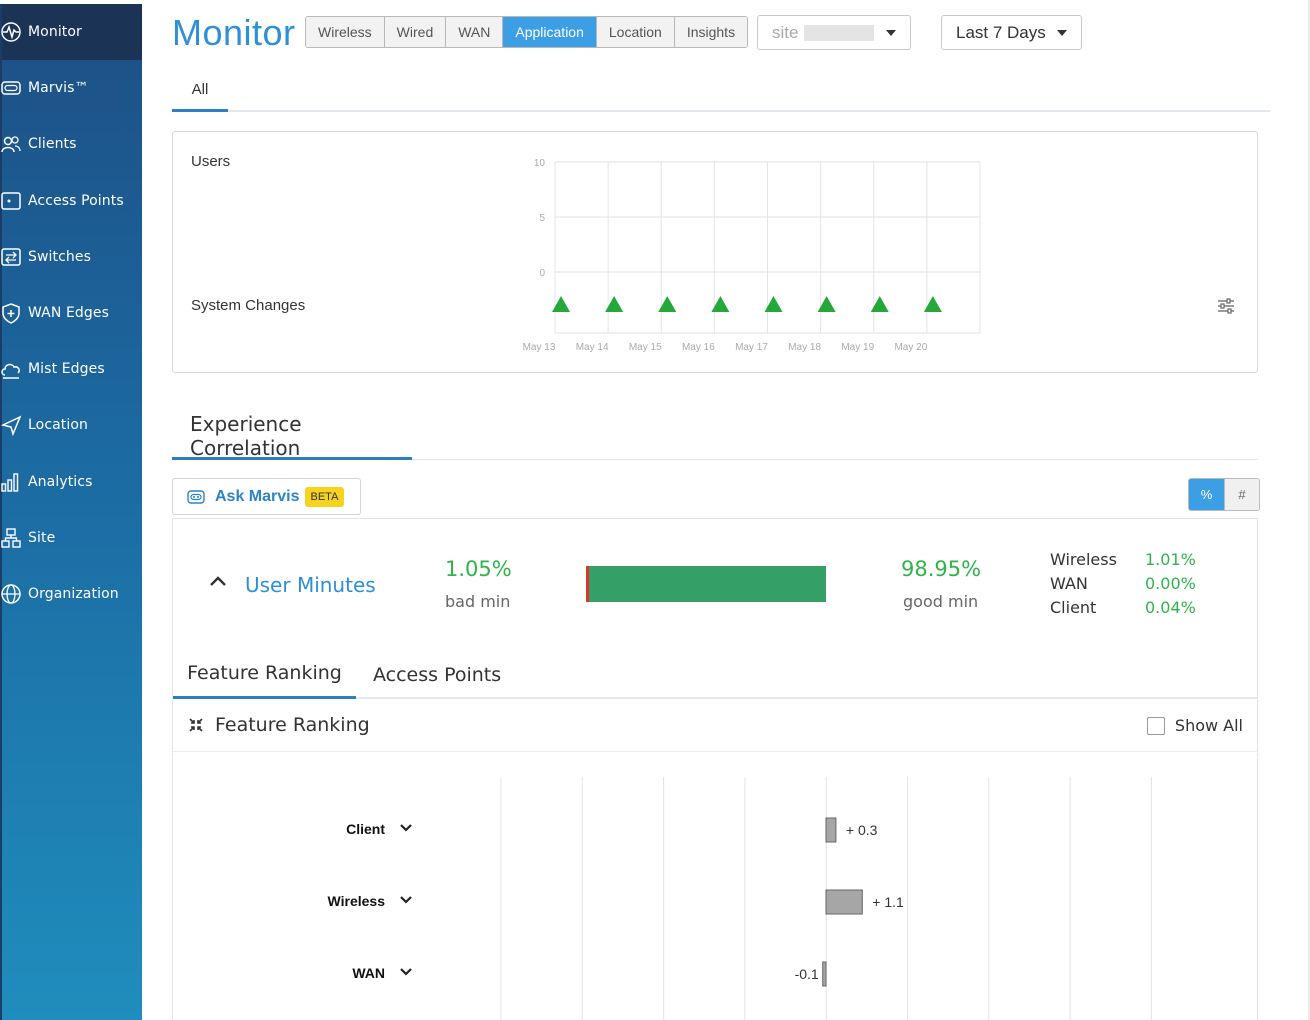 This screenshot has width=1310, height=1020. Describe the element at coordinates (1083, 559) in the screenshot. I see `breakdown-label: Wireless` at that location.